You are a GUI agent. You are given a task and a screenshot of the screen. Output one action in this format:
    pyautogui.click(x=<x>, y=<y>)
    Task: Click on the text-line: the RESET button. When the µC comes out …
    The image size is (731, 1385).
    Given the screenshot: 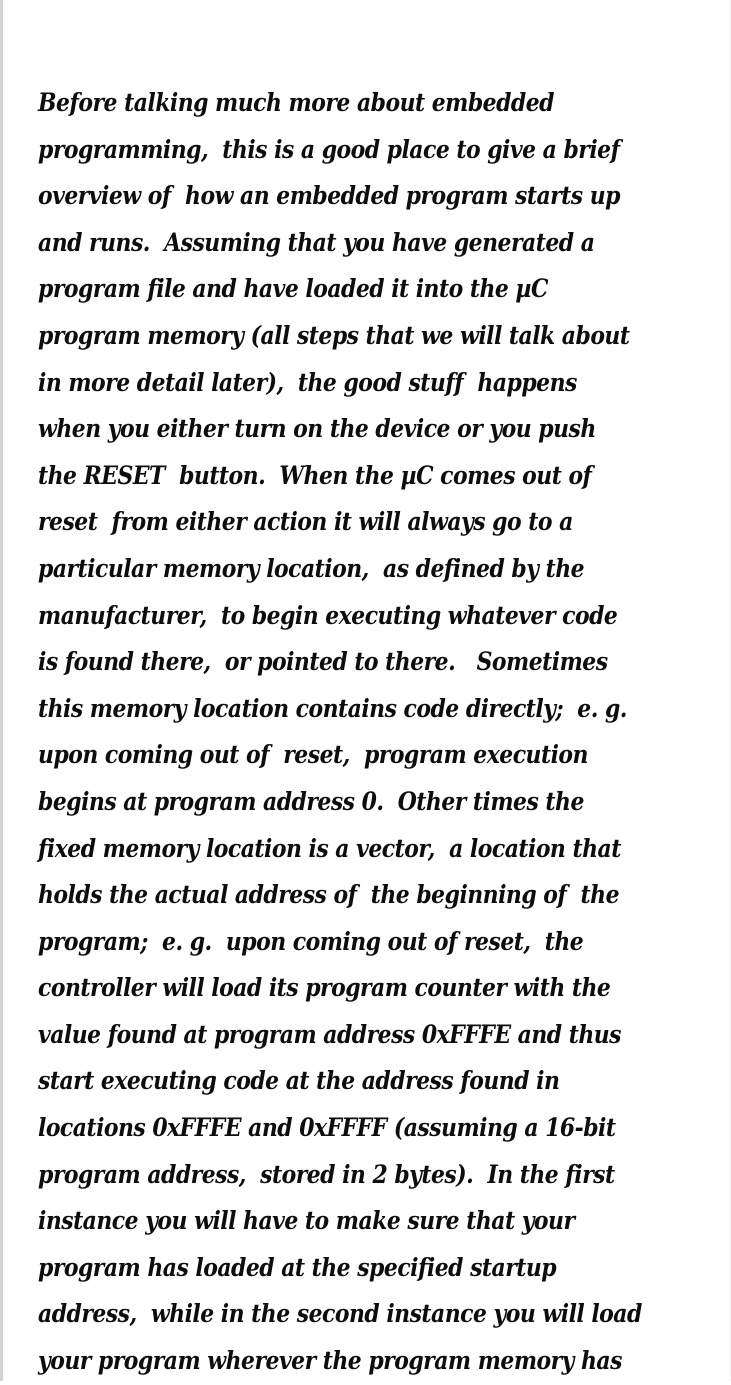 What is the action you would take?
    pyautogui.click(x=315, y=475)
    